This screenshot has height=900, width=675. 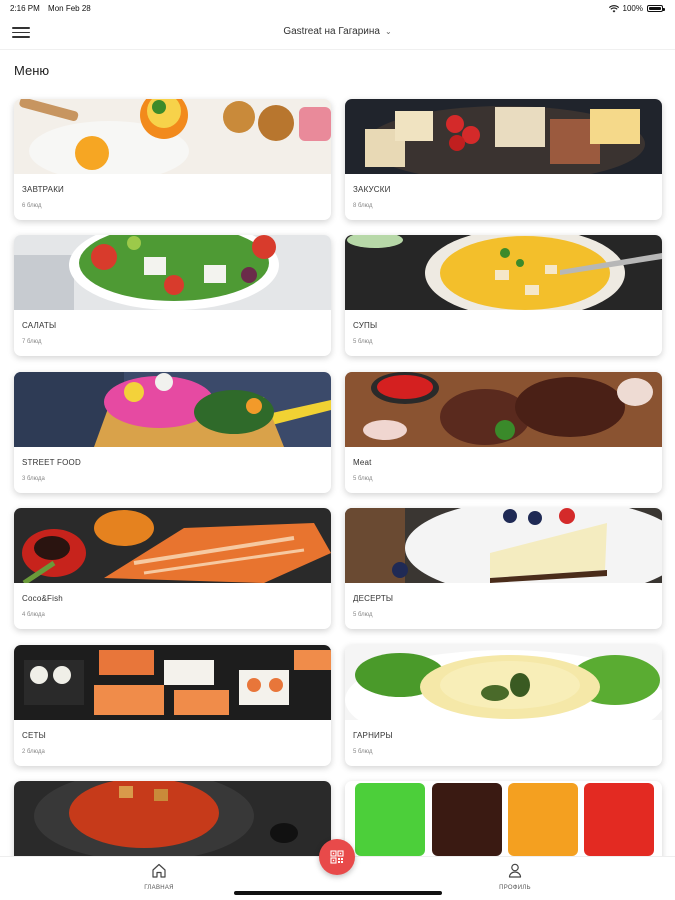 I want to click on category-card-snacks: ЗАКУСКИ 8 блюд, so click(x=503, y=159).